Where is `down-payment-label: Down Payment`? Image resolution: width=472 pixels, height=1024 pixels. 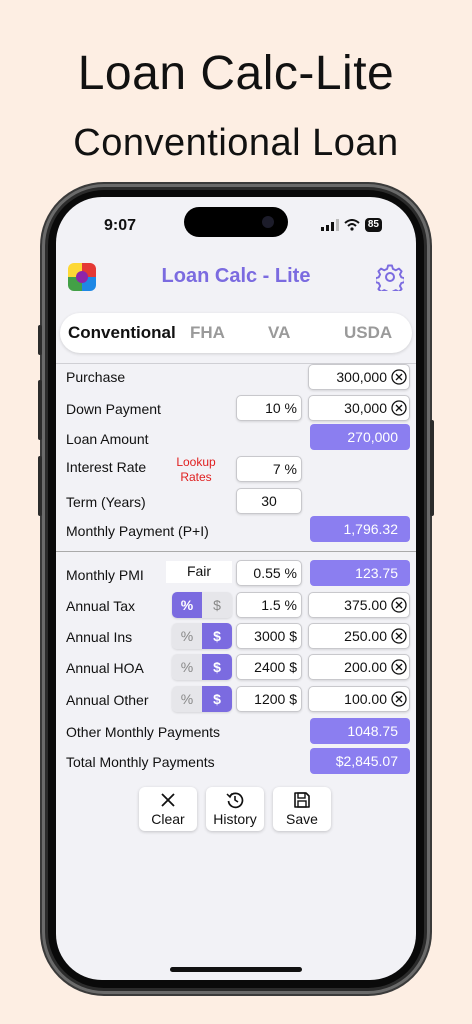 down-payment-label: Down Payment is located at coordinates (113, 409).